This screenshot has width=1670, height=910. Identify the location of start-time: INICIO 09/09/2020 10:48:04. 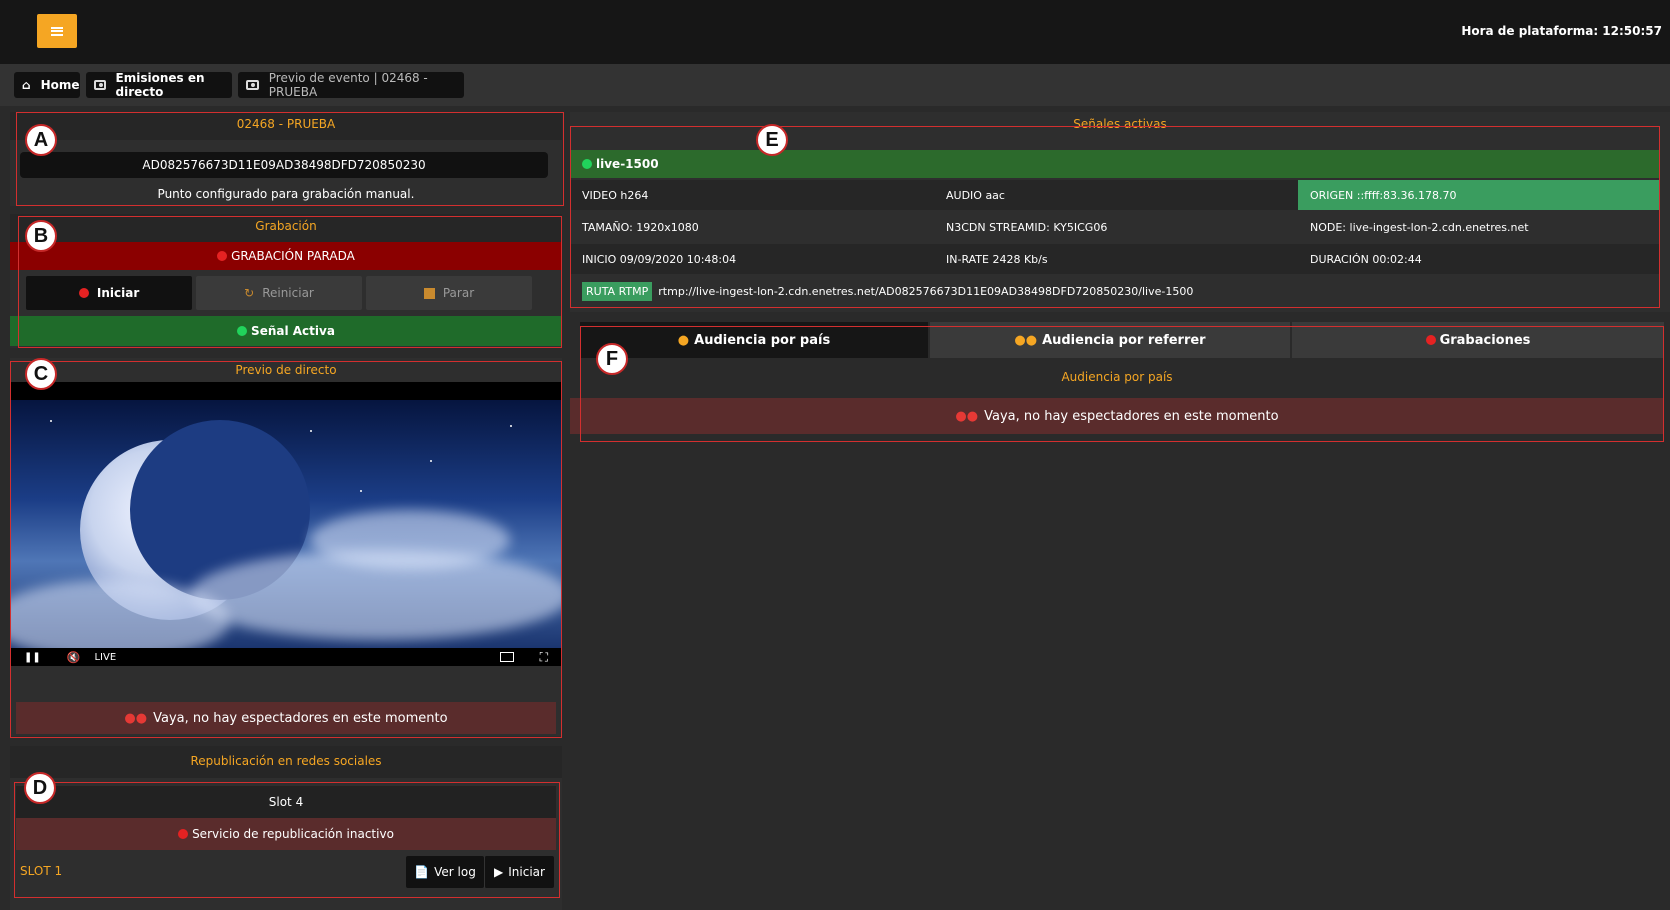
(752, 259).